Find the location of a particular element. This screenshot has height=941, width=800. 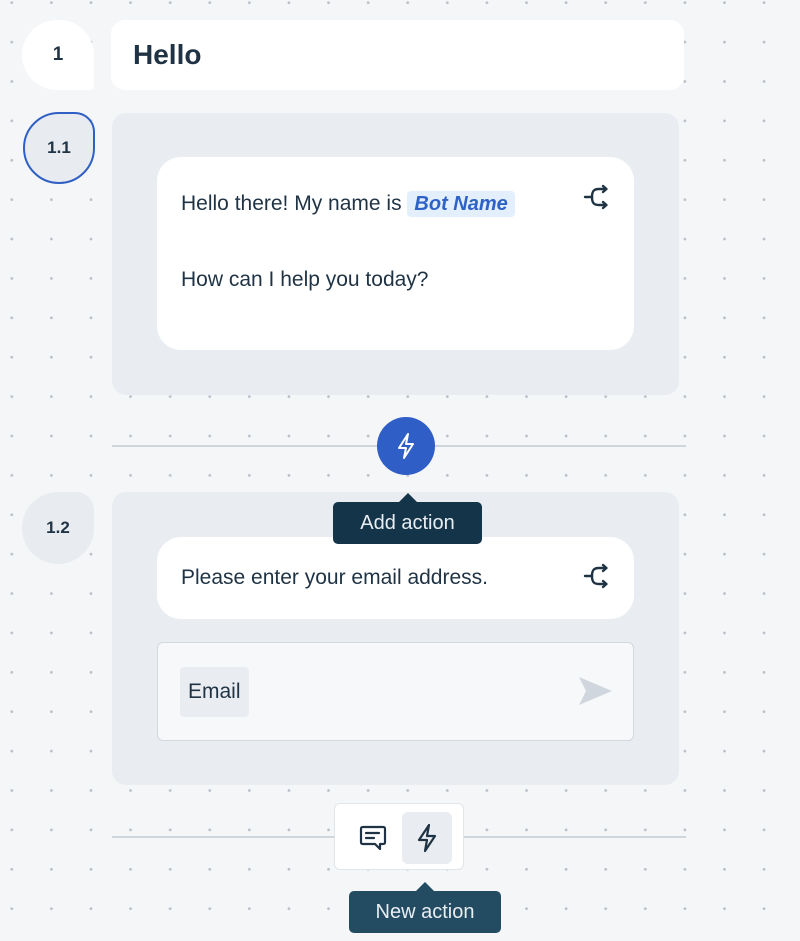

send-icon is located at coordinates (595, 691).